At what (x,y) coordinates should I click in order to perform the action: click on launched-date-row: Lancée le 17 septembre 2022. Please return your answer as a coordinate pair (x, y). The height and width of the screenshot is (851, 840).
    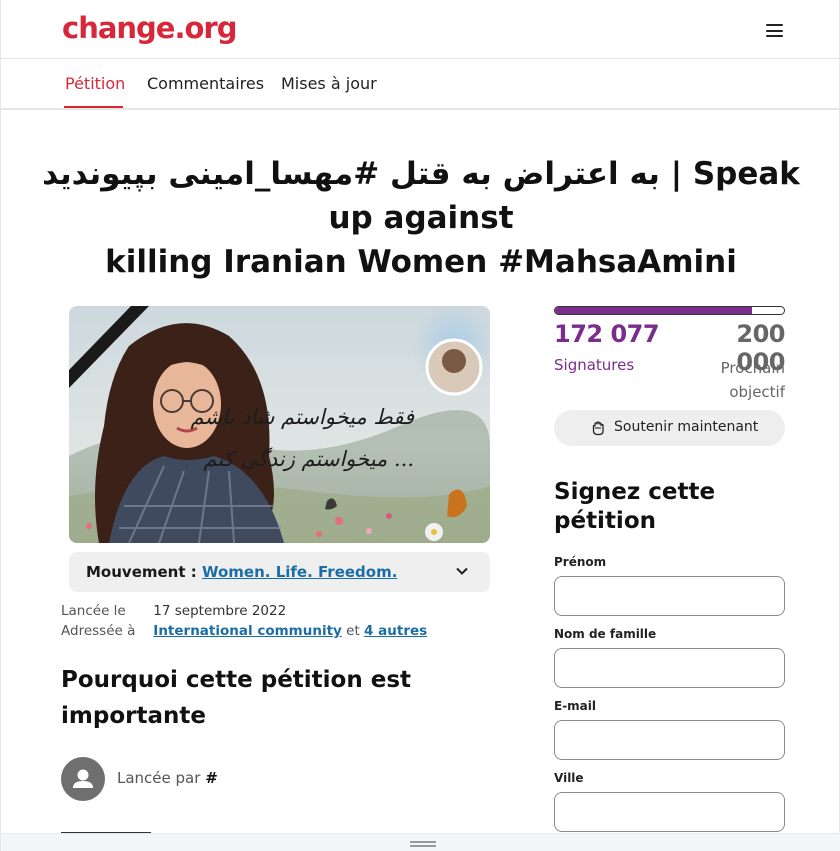
    Looking at the image, I should click on (173, 611).